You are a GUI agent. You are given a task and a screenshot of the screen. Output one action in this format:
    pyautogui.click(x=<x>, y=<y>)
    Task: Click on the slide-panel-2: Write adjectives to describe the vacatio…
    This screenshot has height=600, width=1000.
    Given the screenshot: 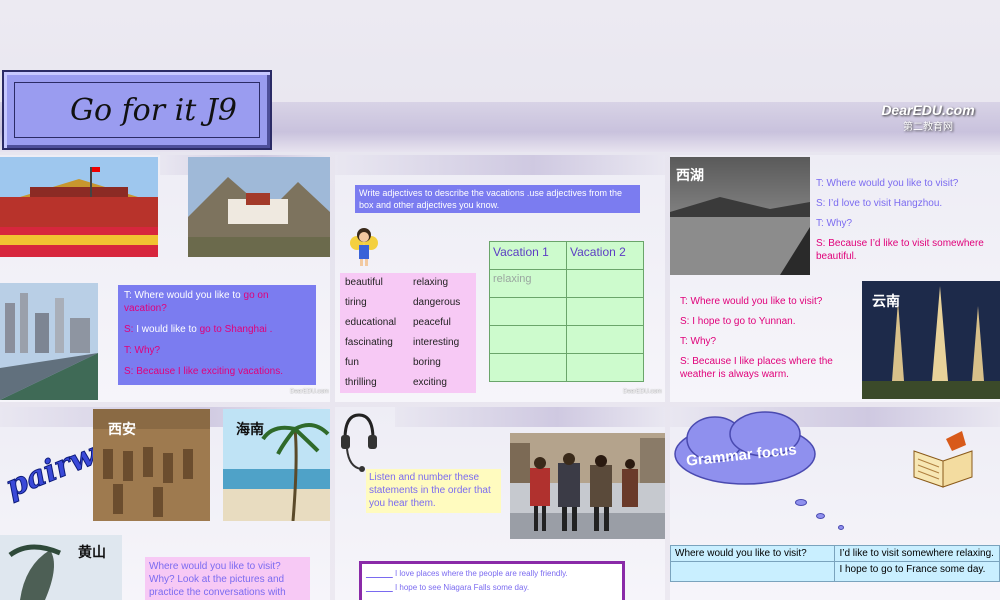 What is the action you would take?
    pyautogui.click(x=500, y=278)
    